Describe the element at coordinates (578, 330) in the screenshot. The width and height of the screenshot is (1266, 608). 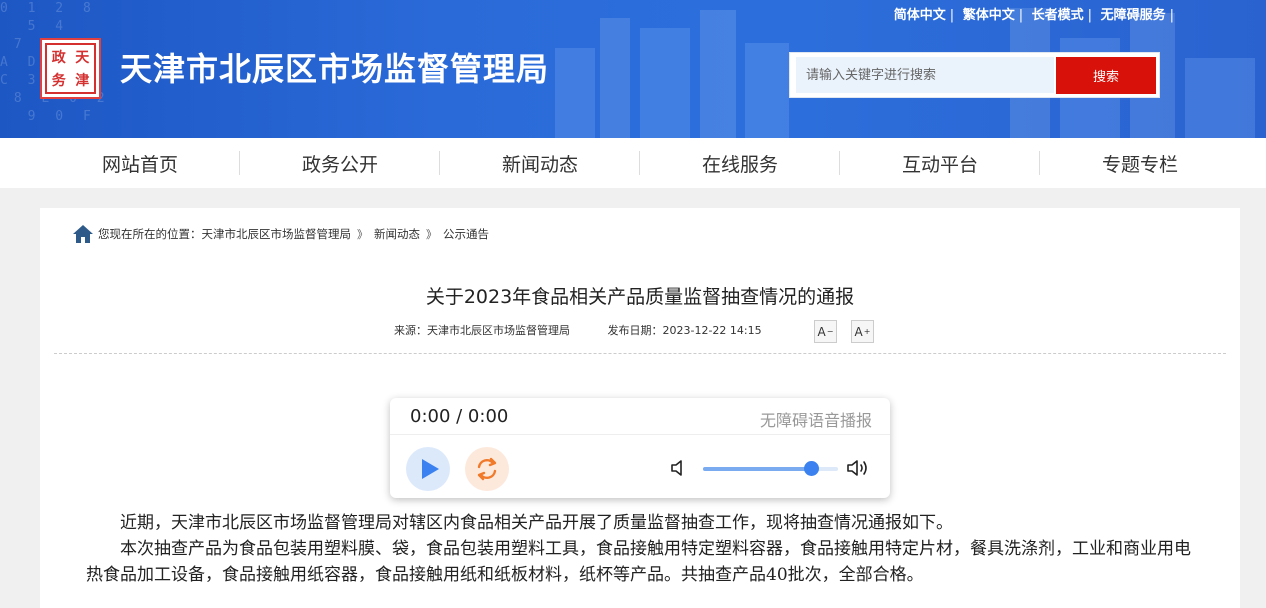
I see `article-meta: 来源：天津市北辰区市场监督管理局 发布日期：2023-12-22 14:15` at that location.